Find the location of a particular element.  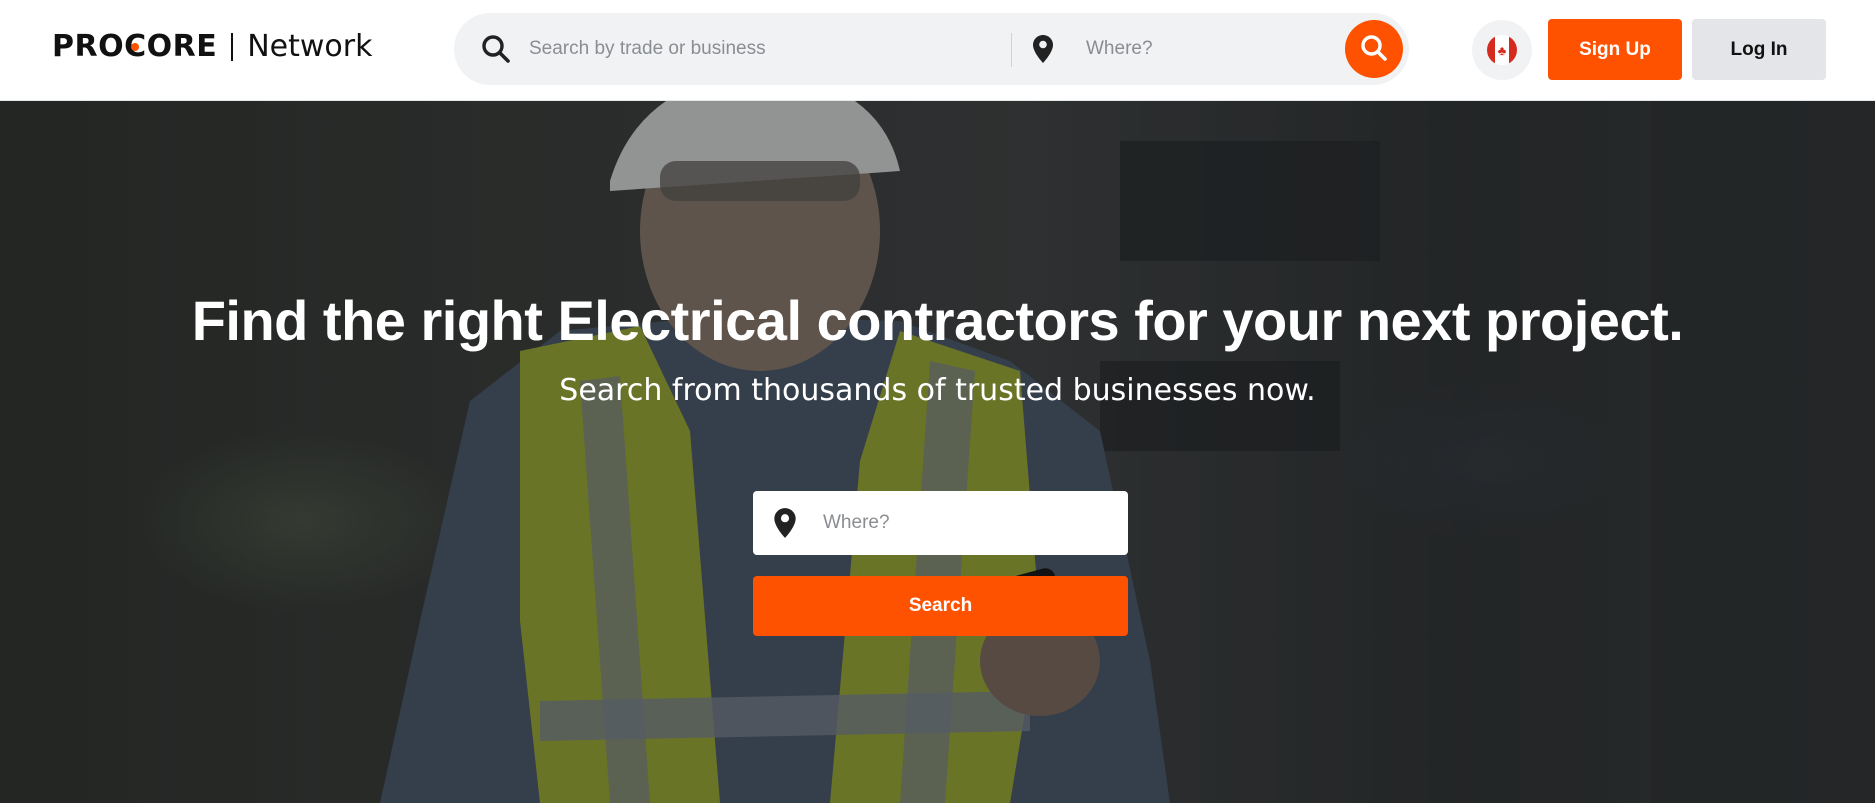

logo-c-mark: C is located at coordinates (135, 47).